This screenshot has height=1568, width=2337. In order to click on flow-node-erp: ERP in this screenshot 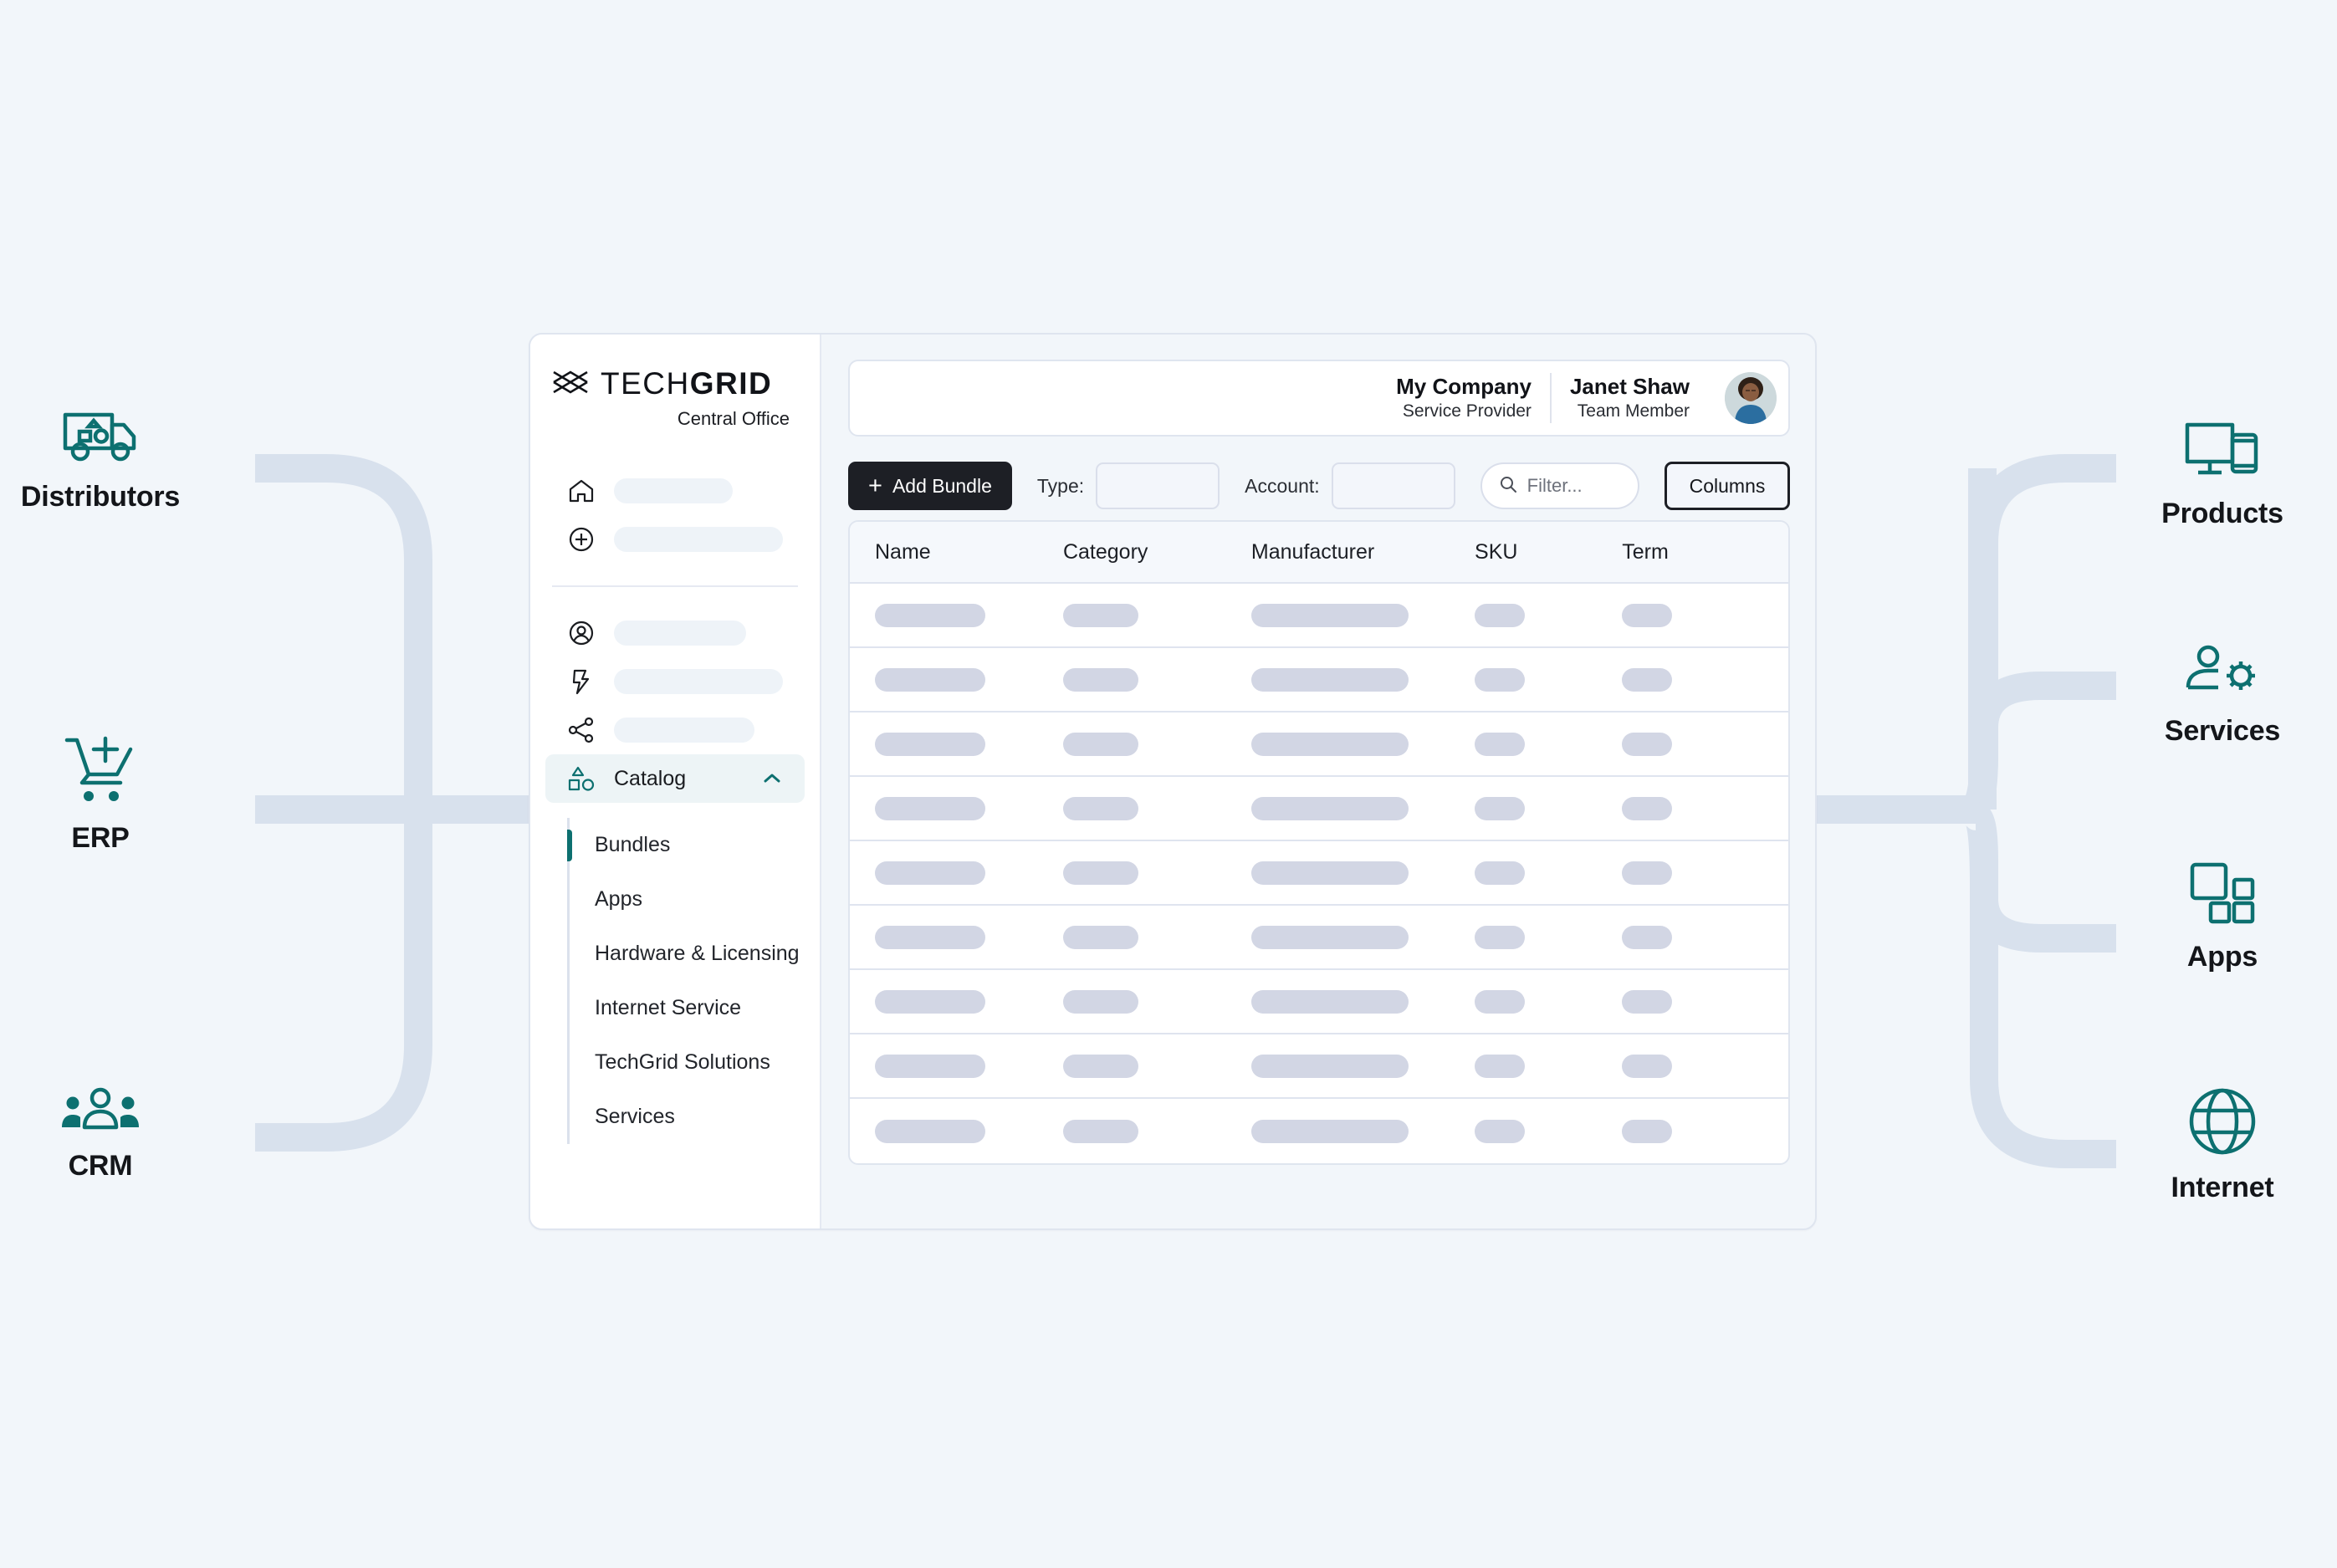, I will do `click(109, 794)`.